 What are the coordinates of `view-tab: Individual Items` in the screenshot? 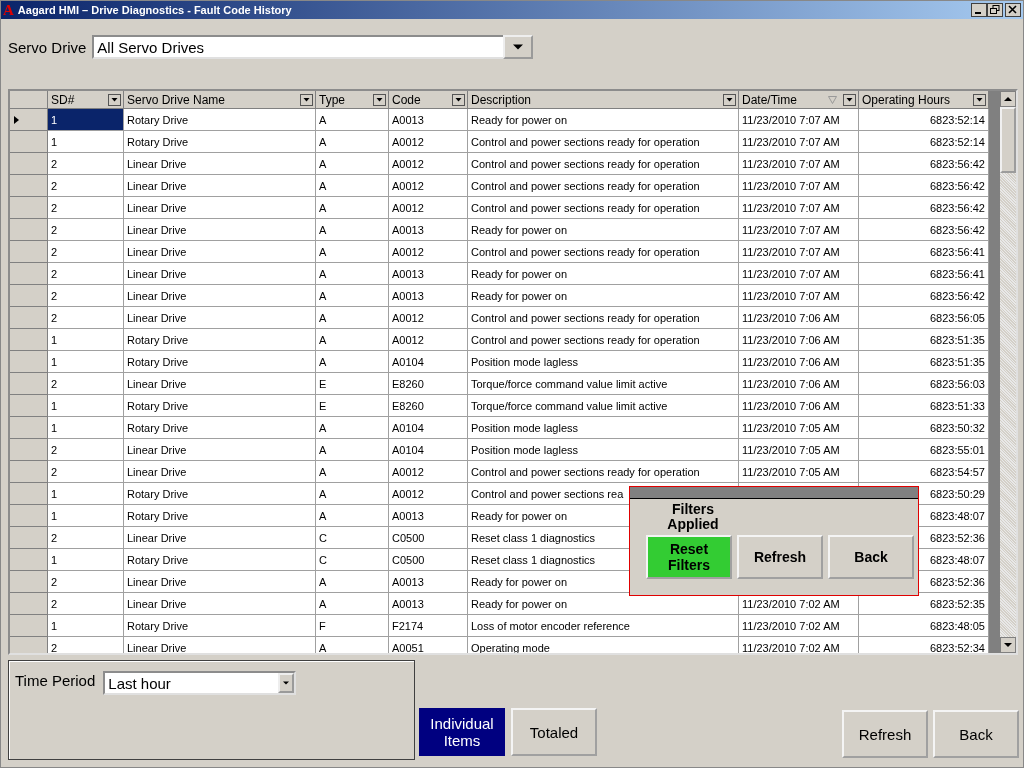 It's located at (462, 732).